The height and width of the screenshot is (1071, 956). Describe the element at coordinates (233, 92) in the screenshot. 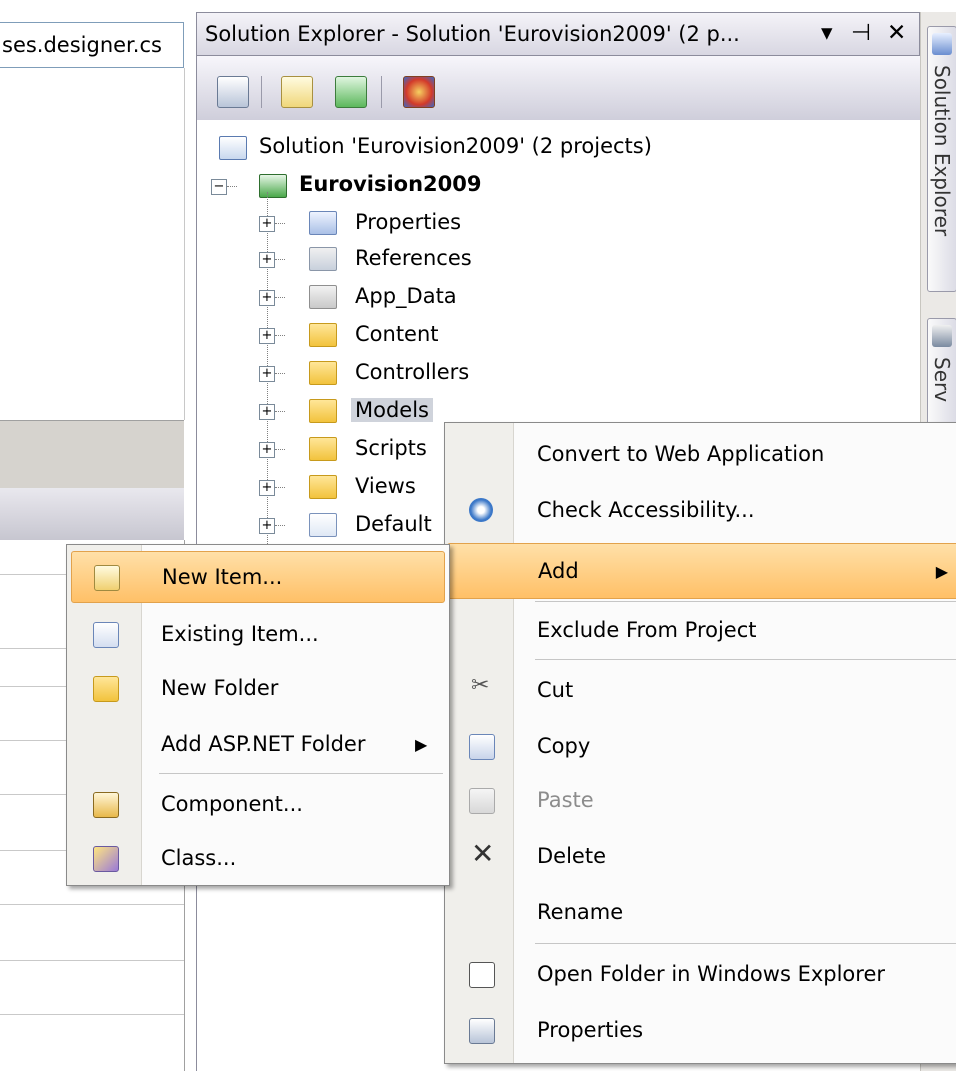

I see `properties-icon` at that location.